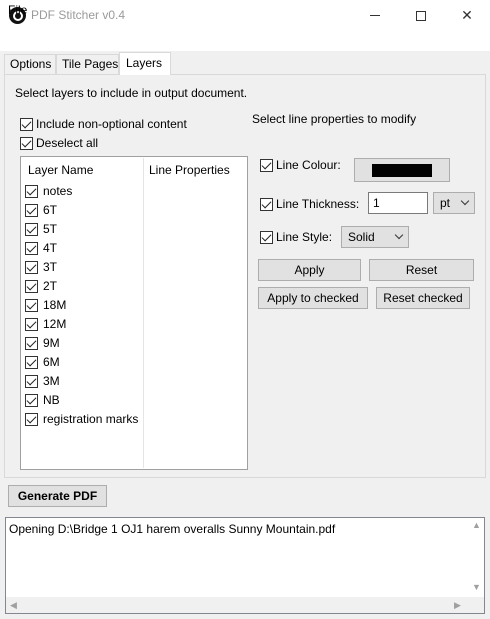 The image size is (490, 619). I want to click on layer-name: registration marks, so click(91, 419).